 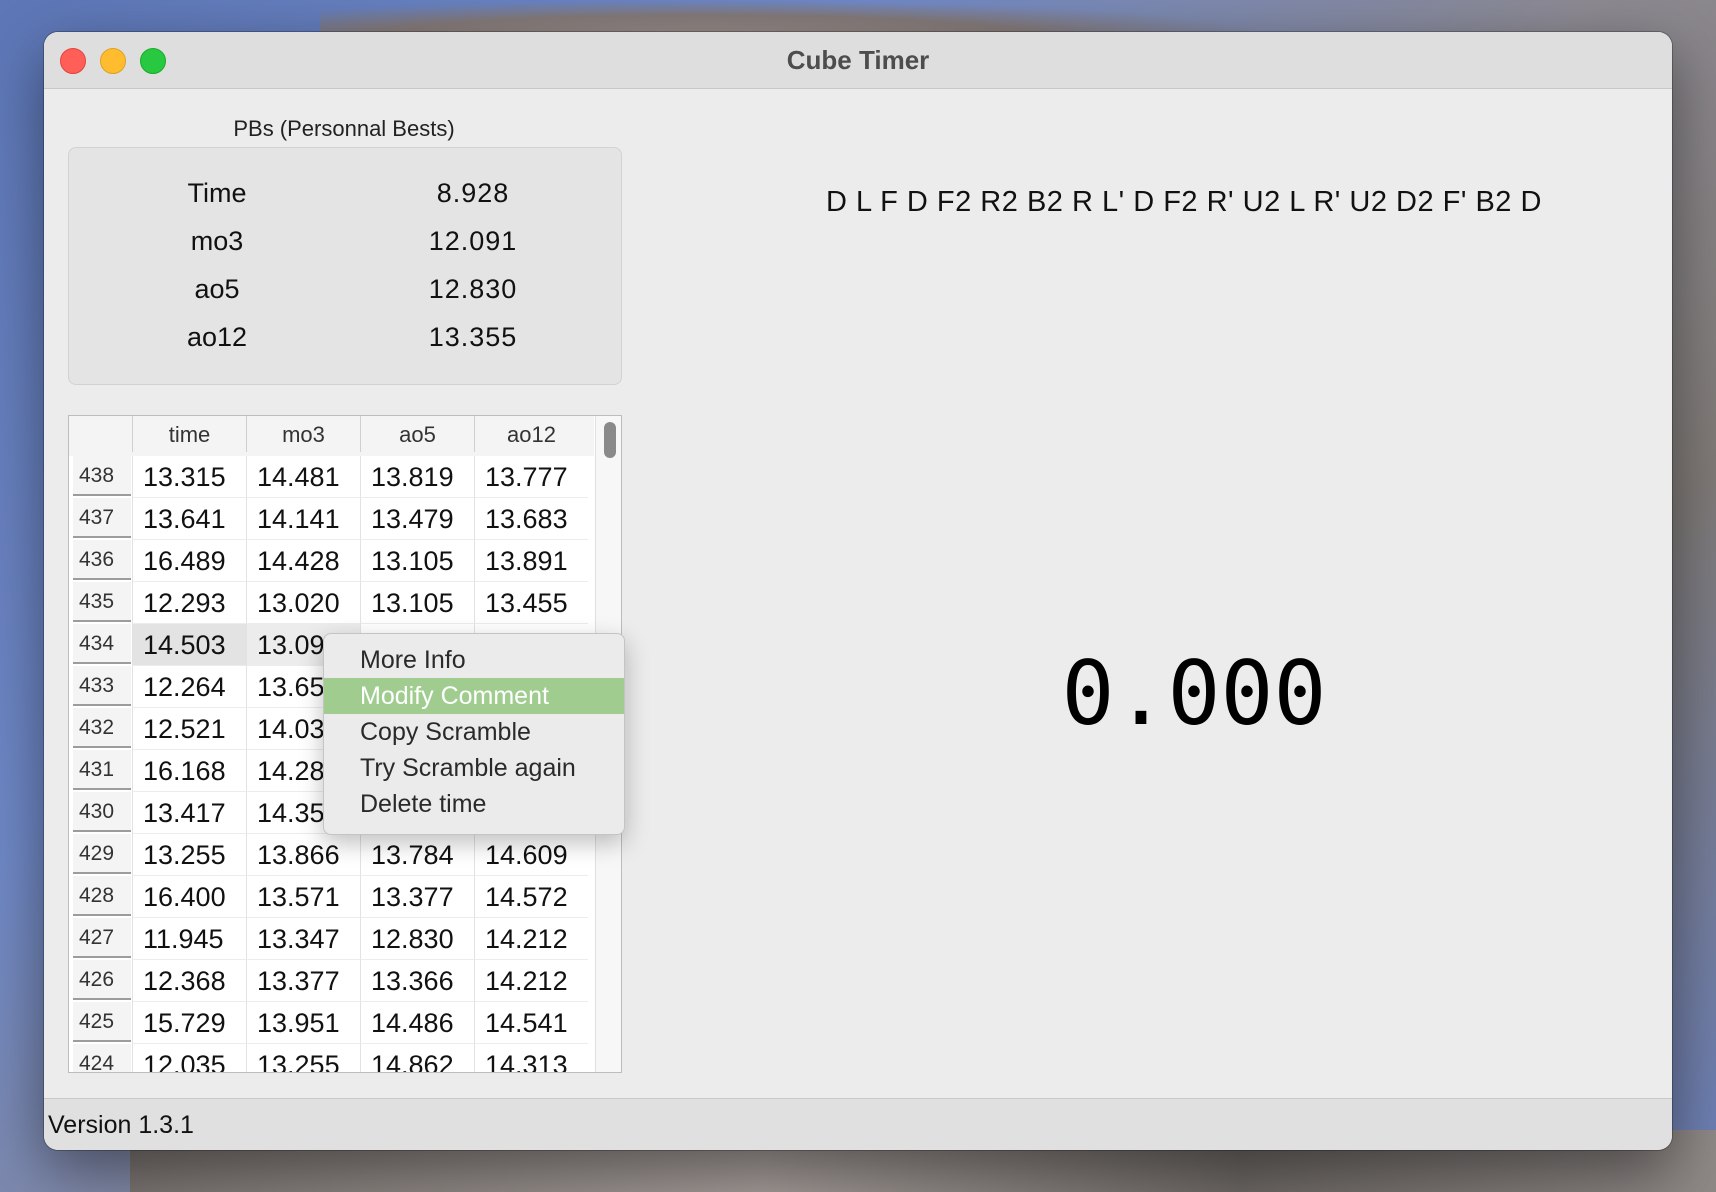 I want to click on table-cell-ao5: 13.105, so click(x=417, y=561).